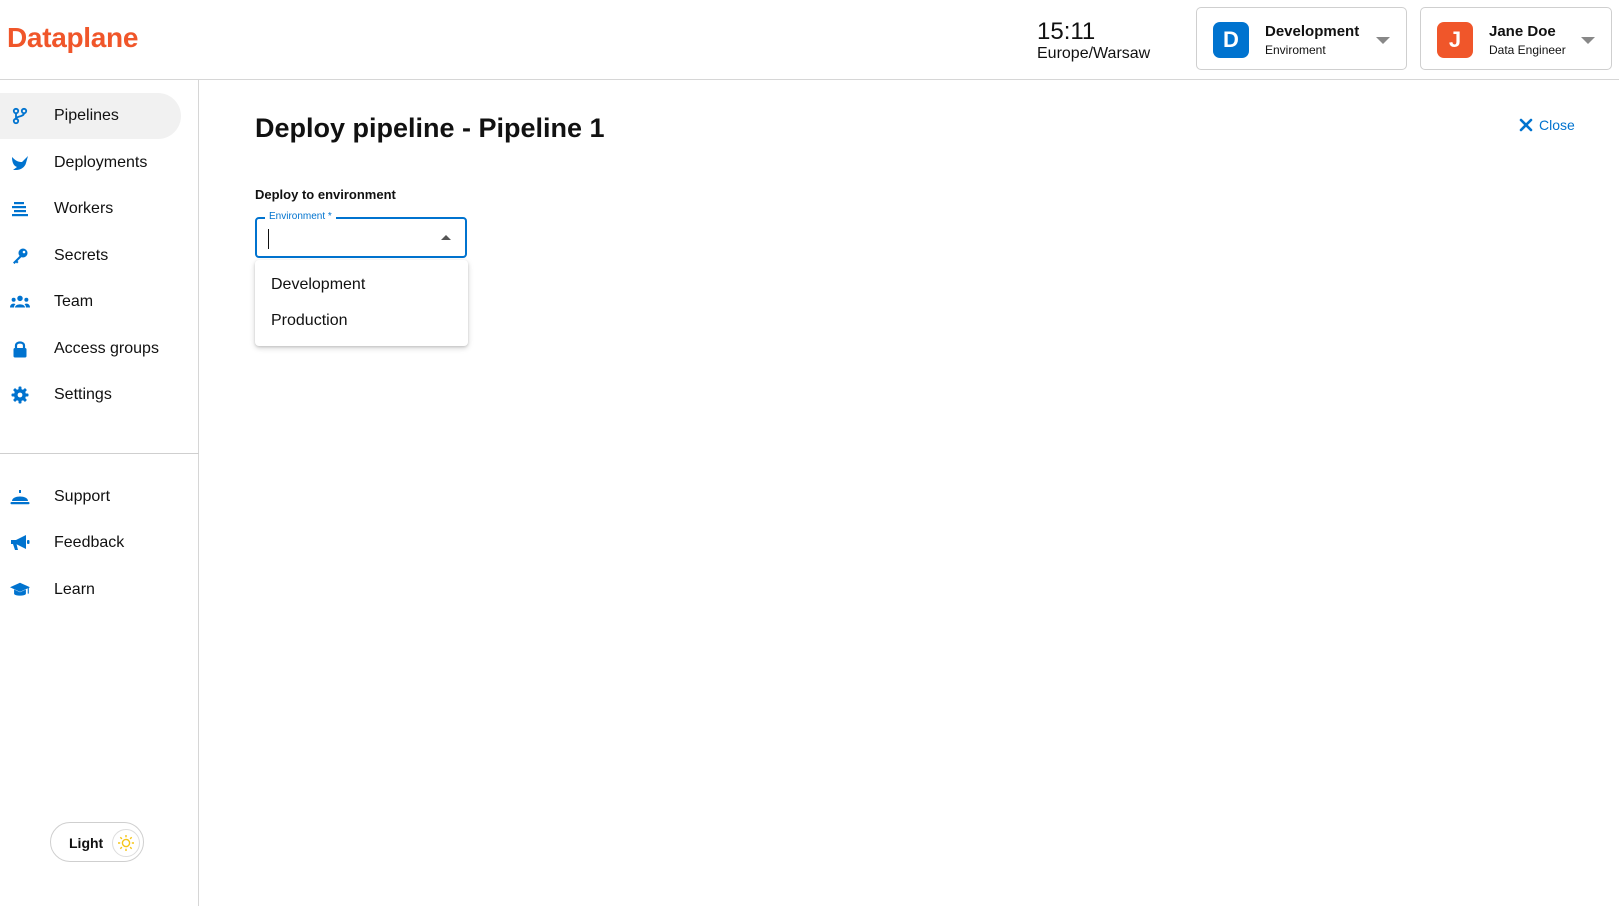  What do you see at coordinates (126, 843) in the screenshot?
I see `sun-icon` at bounding box center [126, 843].